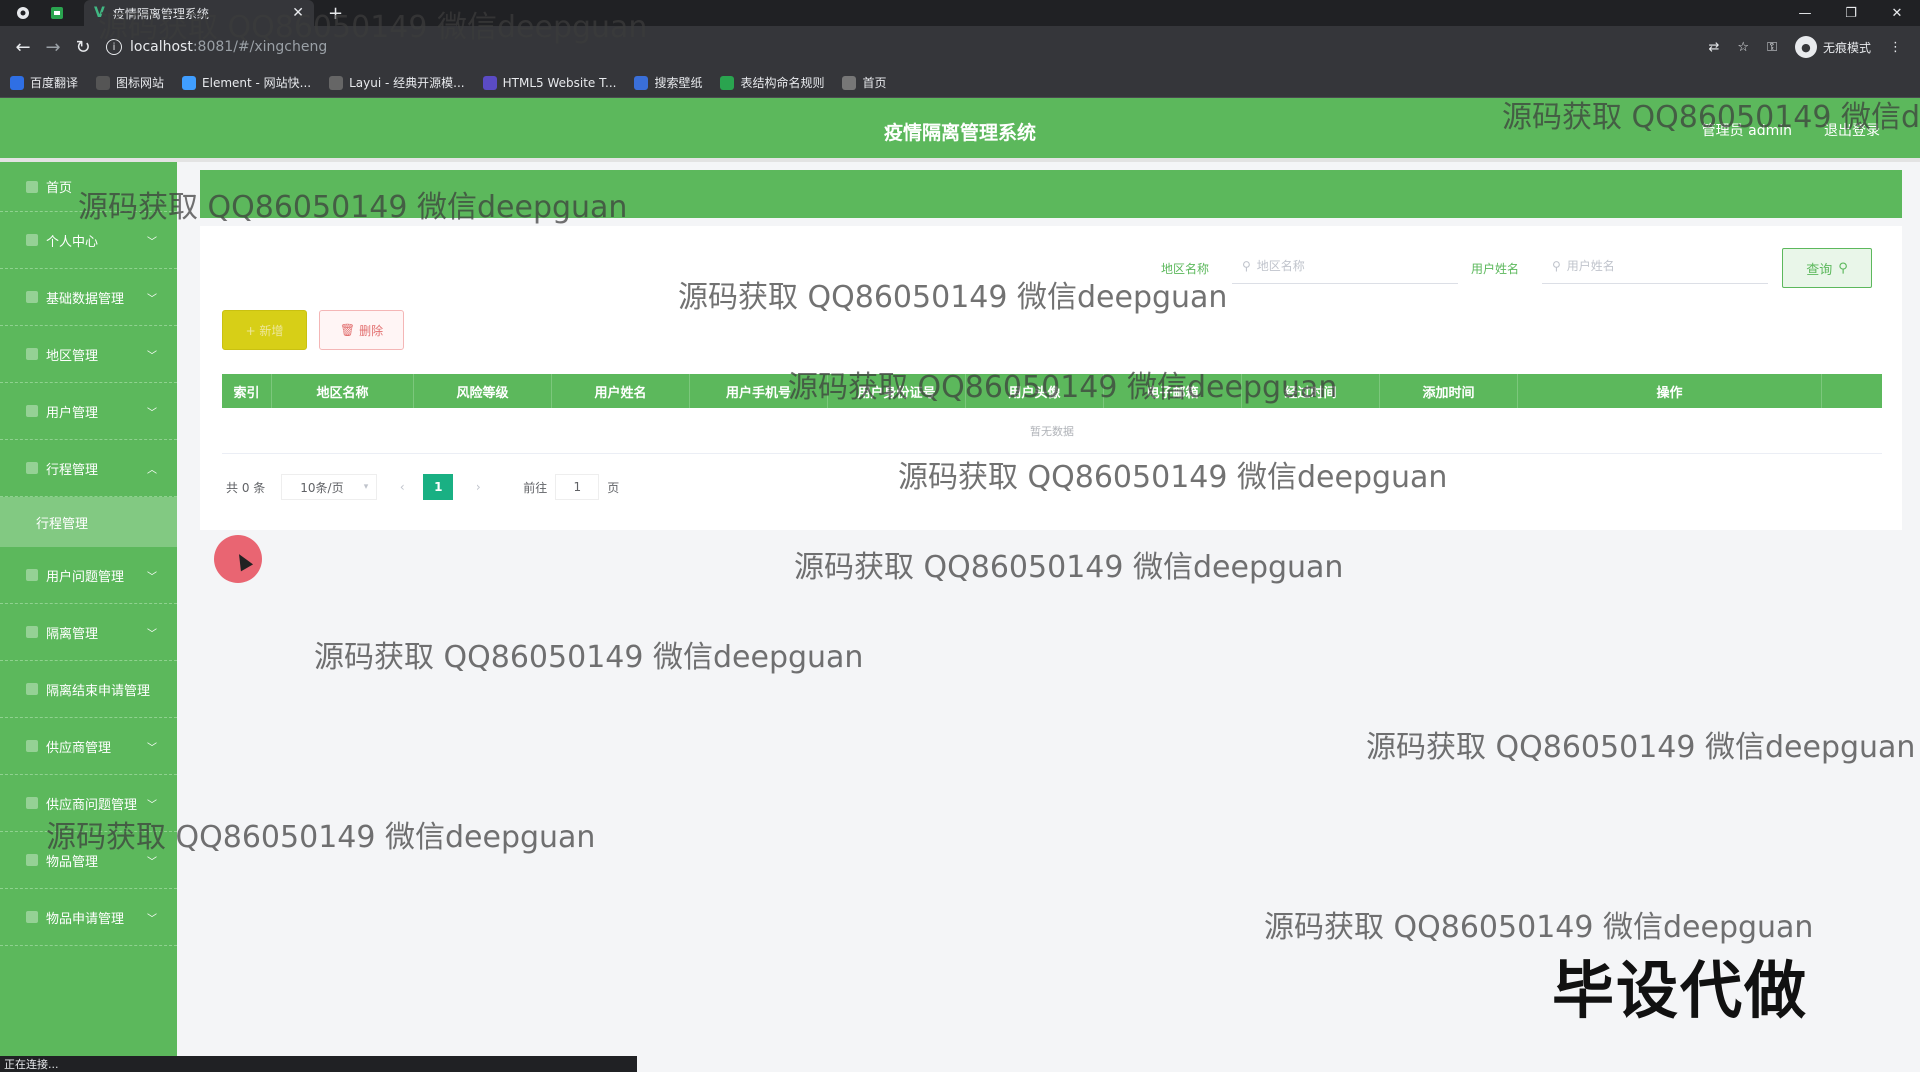  I want to click on user-label: 用户姓名, so click(1495, 269).